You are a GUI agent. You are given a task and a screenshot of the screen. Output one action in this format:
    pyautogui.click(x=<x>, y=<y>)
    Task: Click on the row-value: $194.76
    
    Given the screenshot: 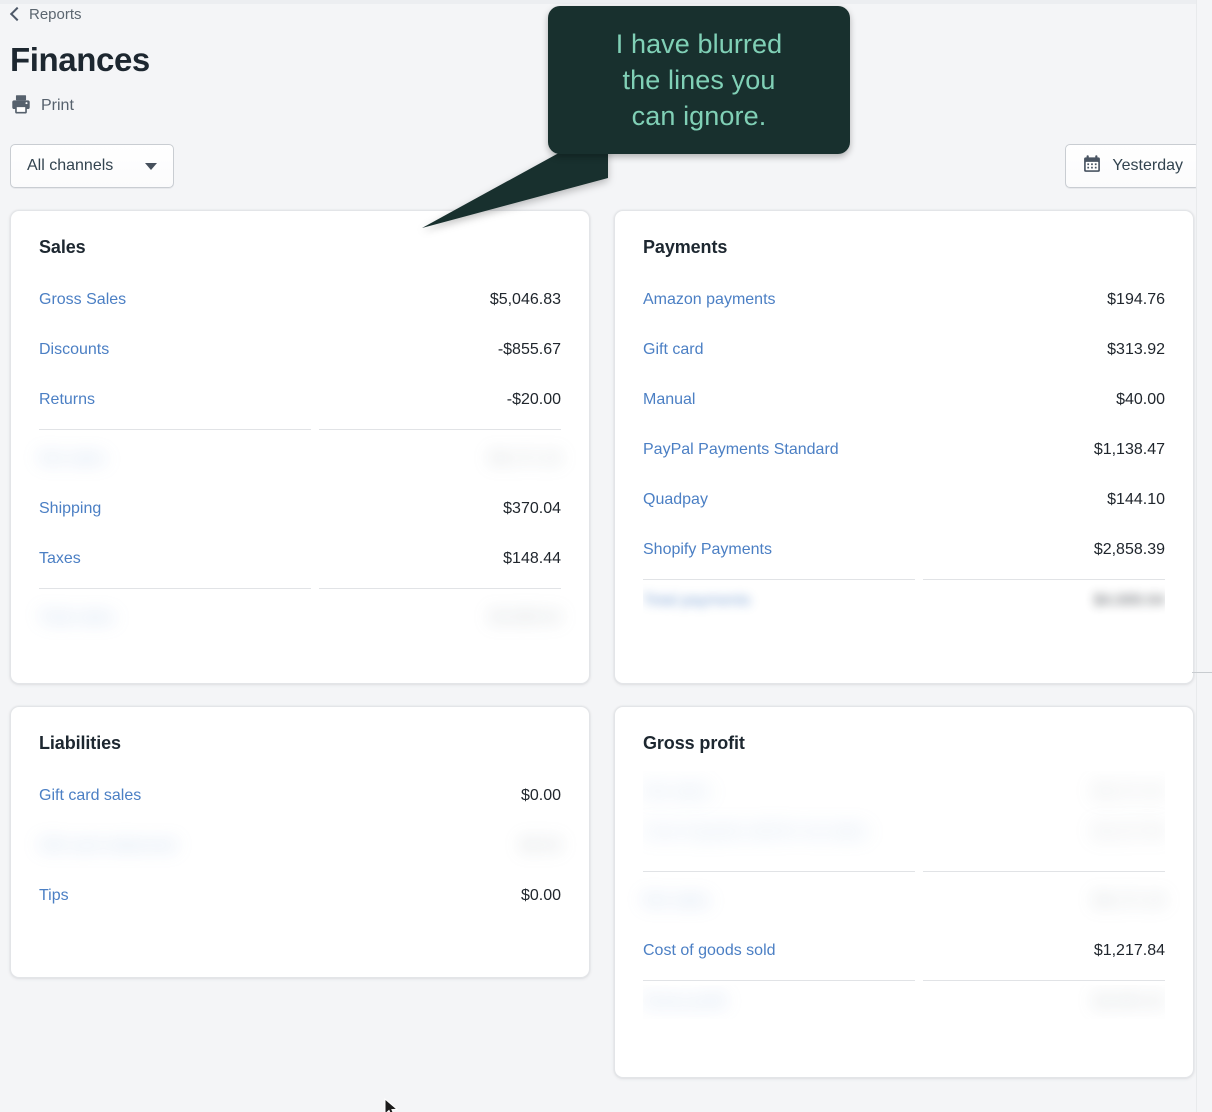 What is the action you would take?
    pyautogui.click(x=1136, y=299)
    